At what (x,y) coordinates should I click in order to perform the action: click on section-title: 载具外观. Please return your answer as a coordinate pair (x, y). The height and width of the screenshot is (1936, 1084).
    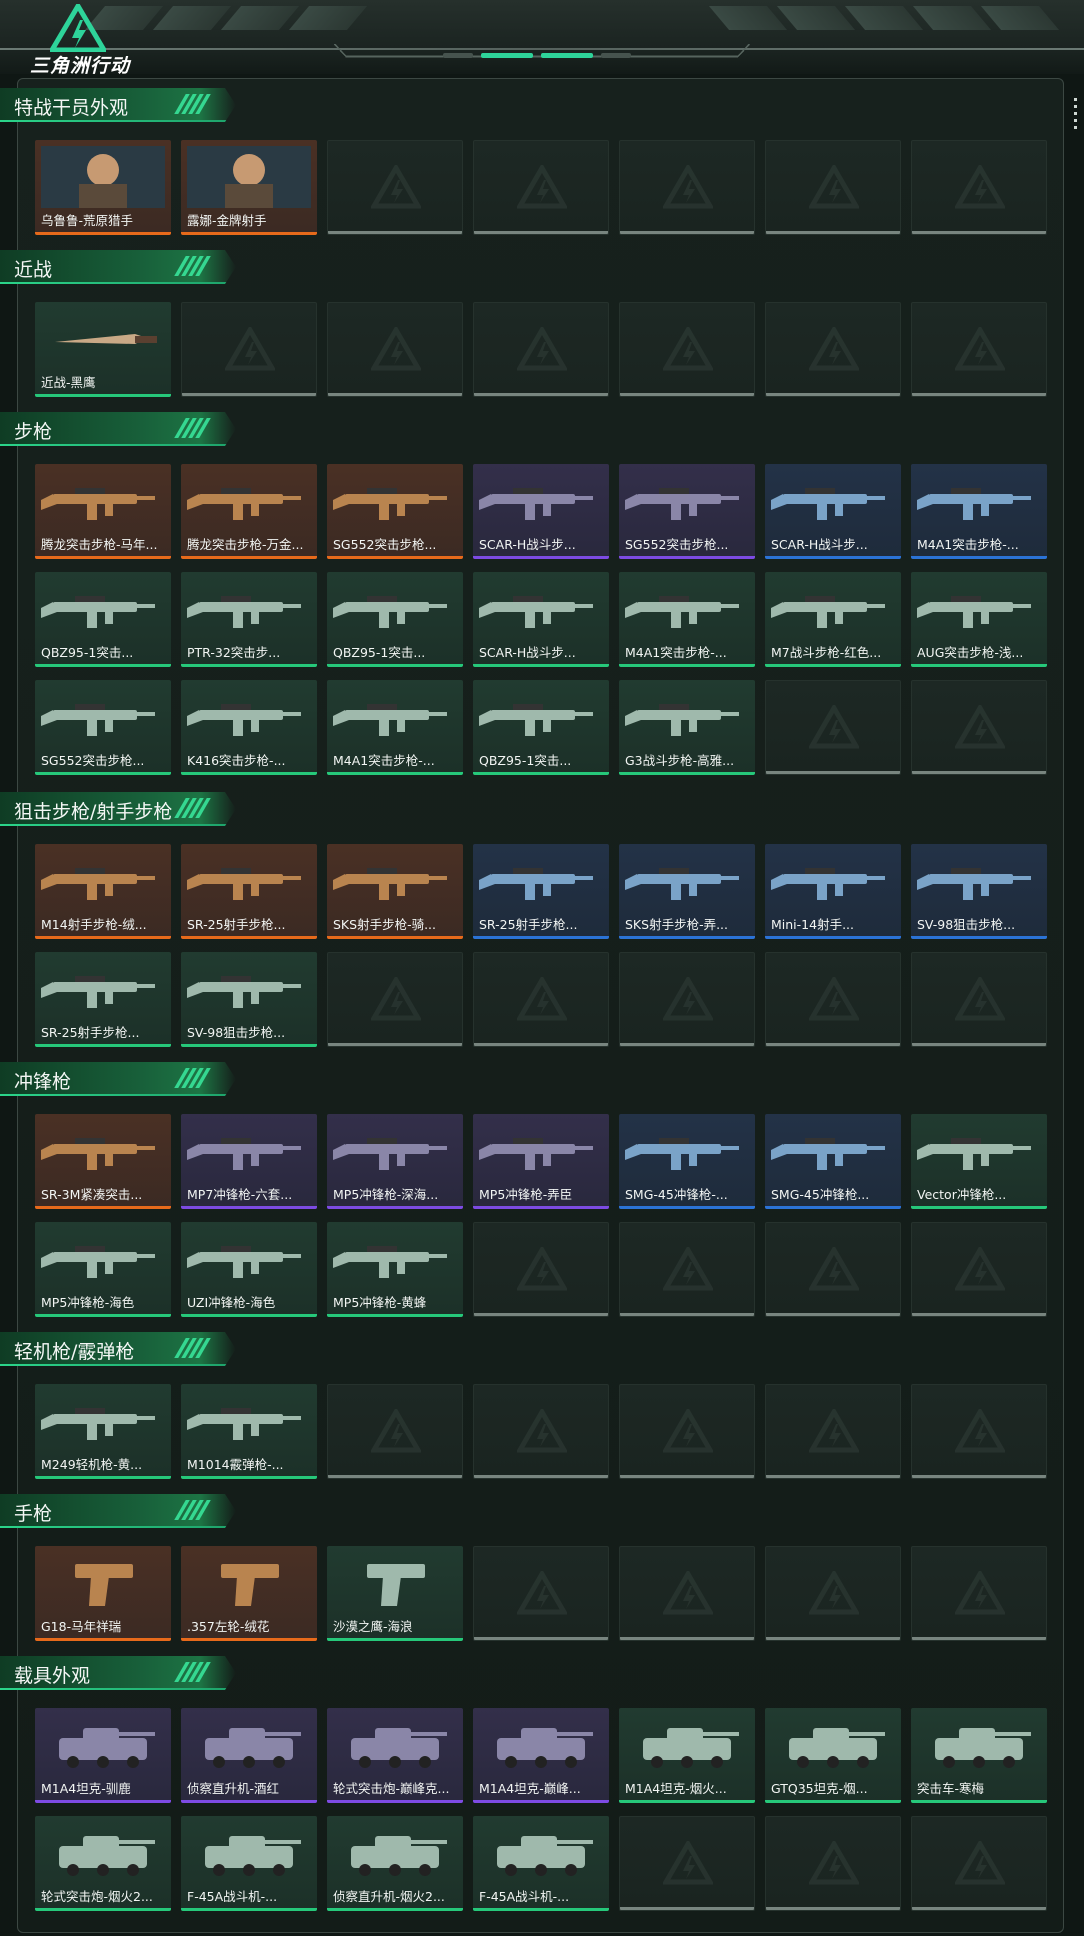
    Looking at the image, I should click on (52, 1676).